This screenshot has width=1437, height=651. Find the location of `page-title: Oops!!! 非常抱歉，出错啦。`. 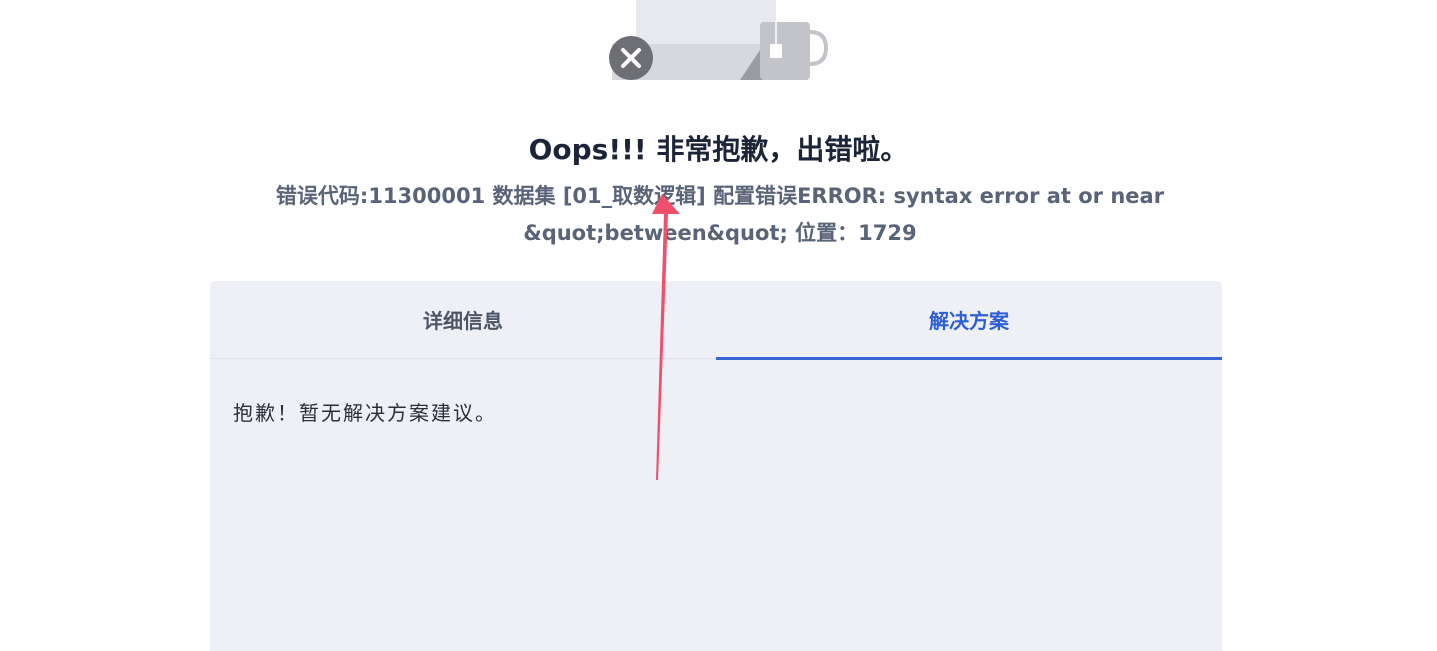

page-title: Oops!!! 非常抱歉，出错啦。 is located at coordinates (718, 149).